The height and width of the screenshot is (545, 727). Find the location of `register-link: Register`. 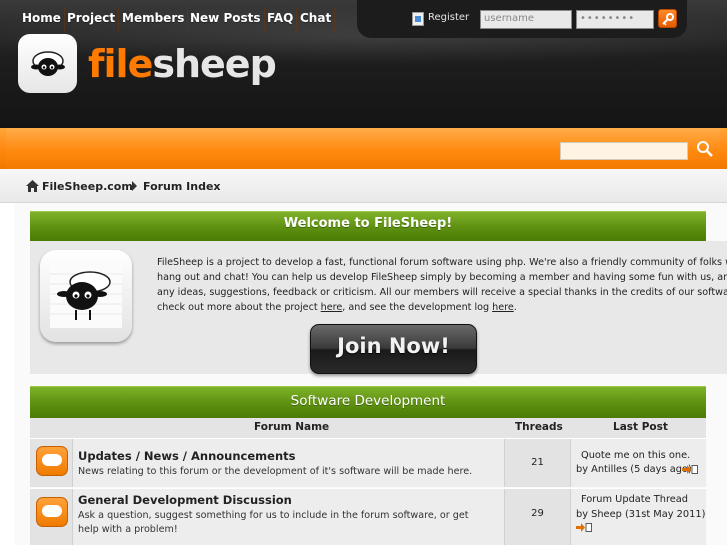

register-link: Register is located at coordinates (448, 17).